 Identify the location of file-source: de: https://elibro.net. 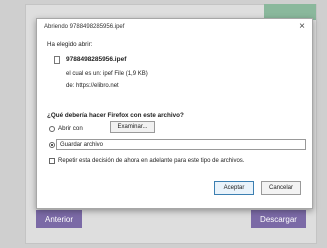
(92, 86).